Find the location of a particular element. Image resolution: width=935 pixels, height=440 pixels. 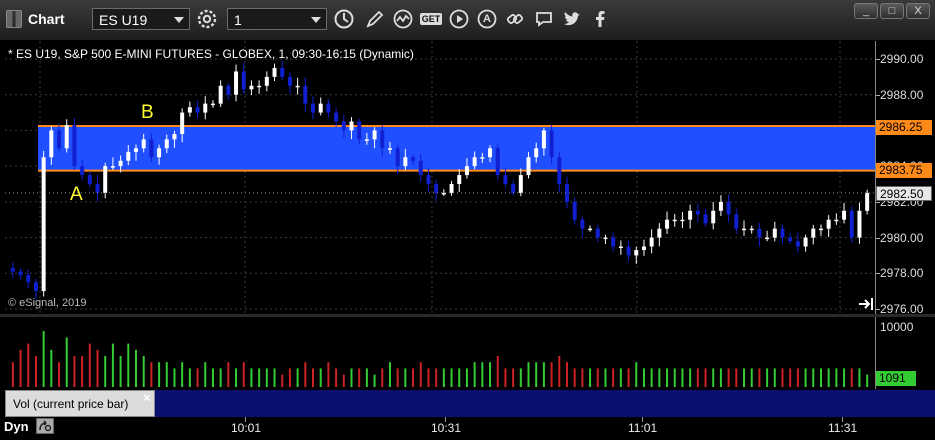

close-button: X is located at coordinates (918, 11).